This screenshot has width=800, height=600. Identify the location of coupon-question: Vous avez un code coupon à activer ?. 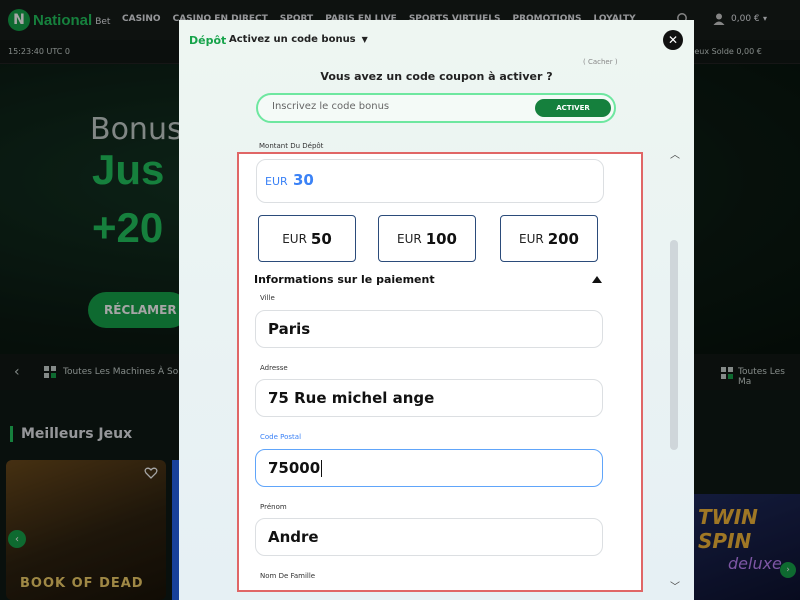
(436, 76).